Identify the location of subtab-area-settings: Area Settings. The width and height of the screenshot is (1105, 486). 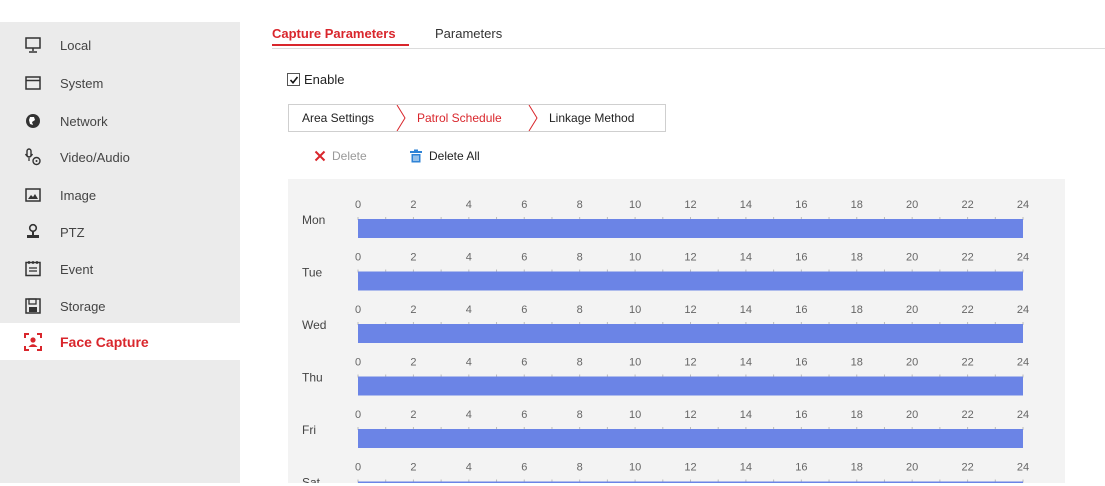
(338, 118).